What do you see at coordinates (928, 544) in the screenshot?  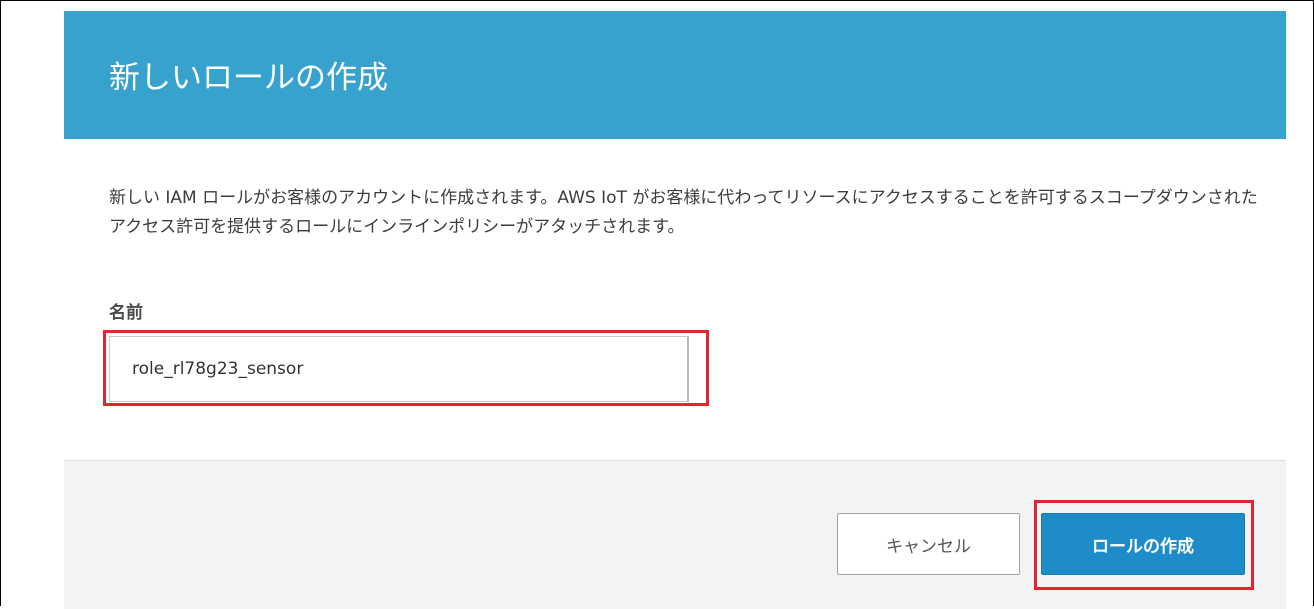 I see `cancel-button: キャンセル` at bounding box center [928, 544].